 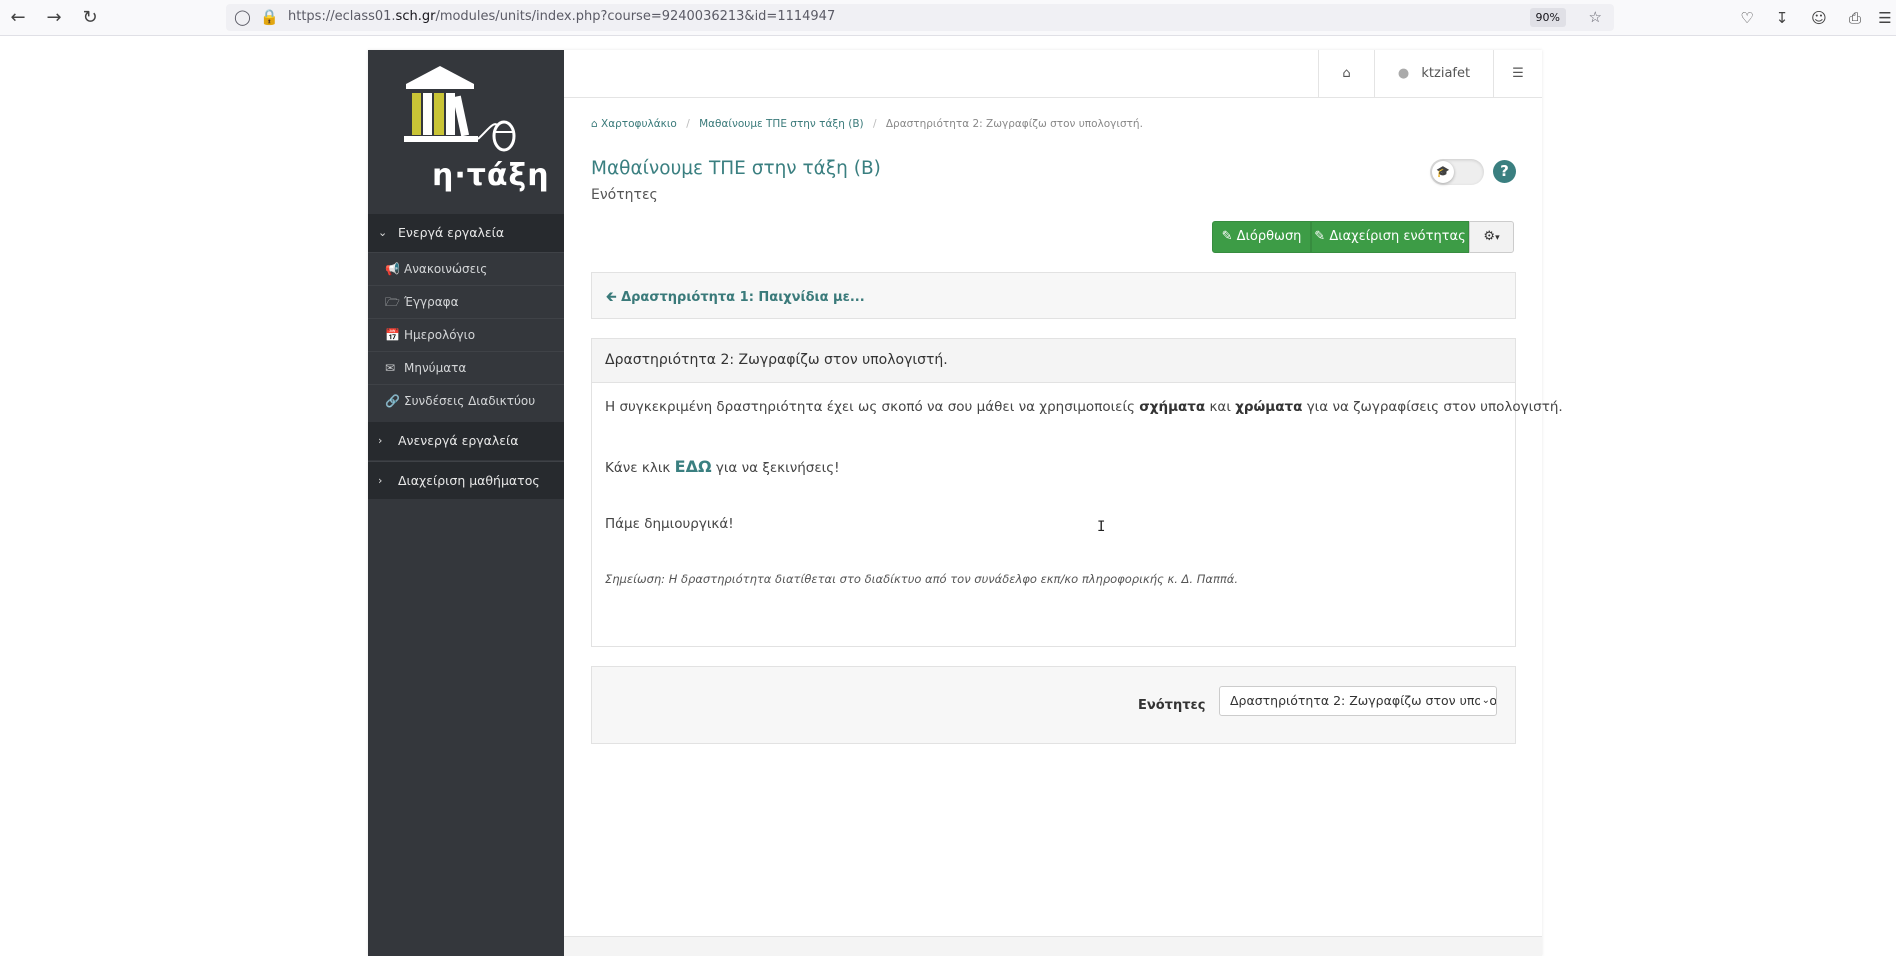 I want to click on units-label: Ενότητες, so click(x=1172, y=705).